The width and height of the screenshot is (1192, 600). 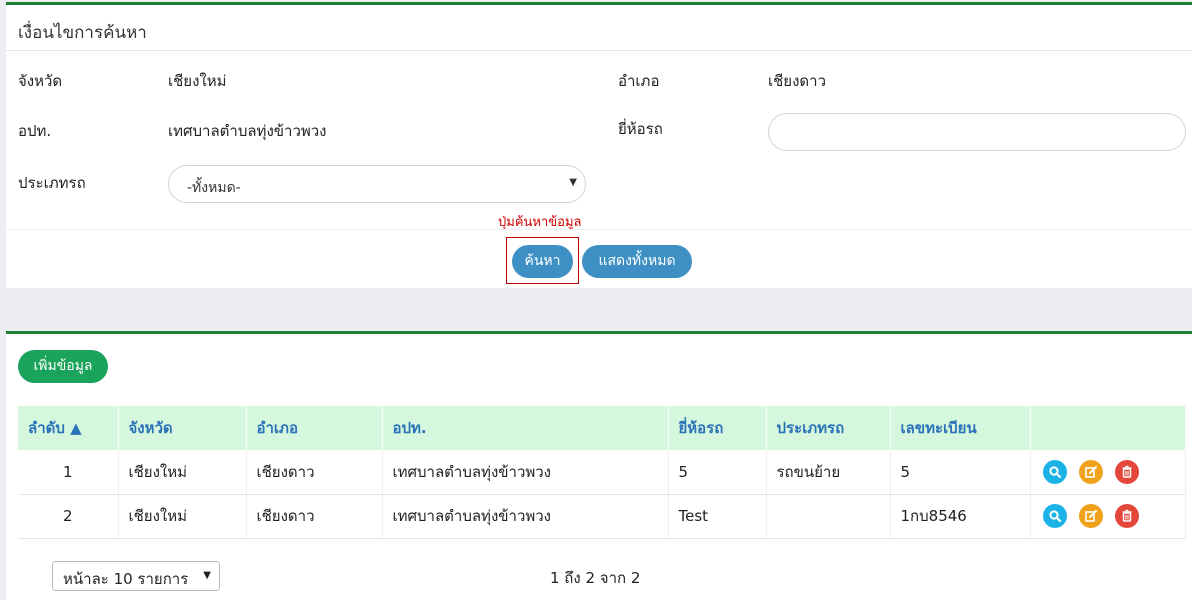 I want to click on lao-value: เทศบาลตำบลทุ่งข้าวพวง, so click(x=247, y=131).